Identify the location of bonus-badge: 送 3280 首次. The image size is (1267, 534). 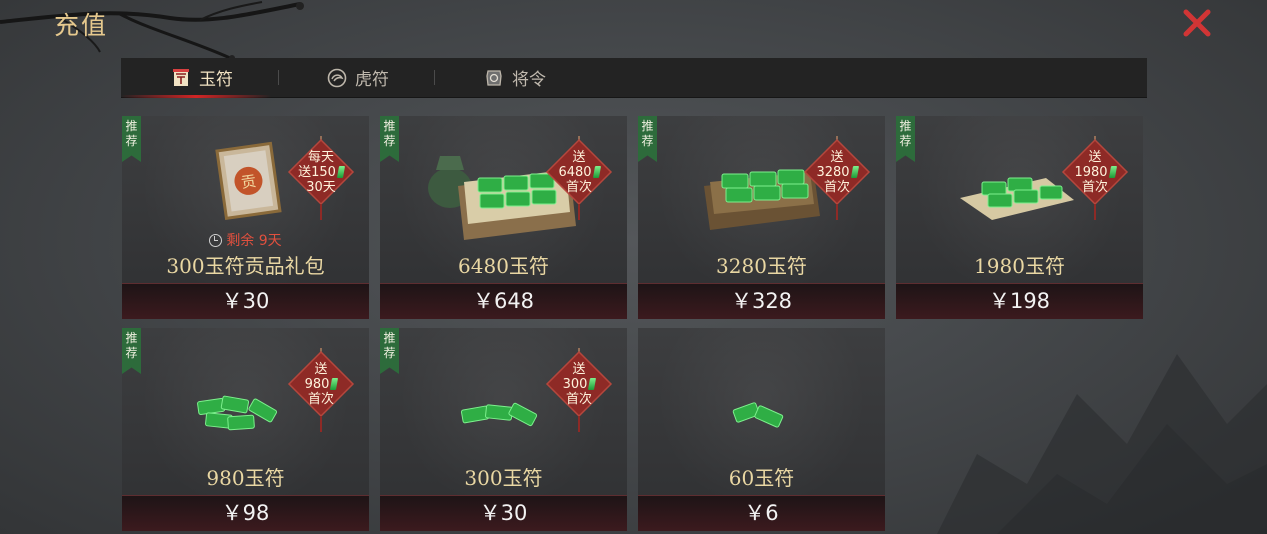
(837, 178).